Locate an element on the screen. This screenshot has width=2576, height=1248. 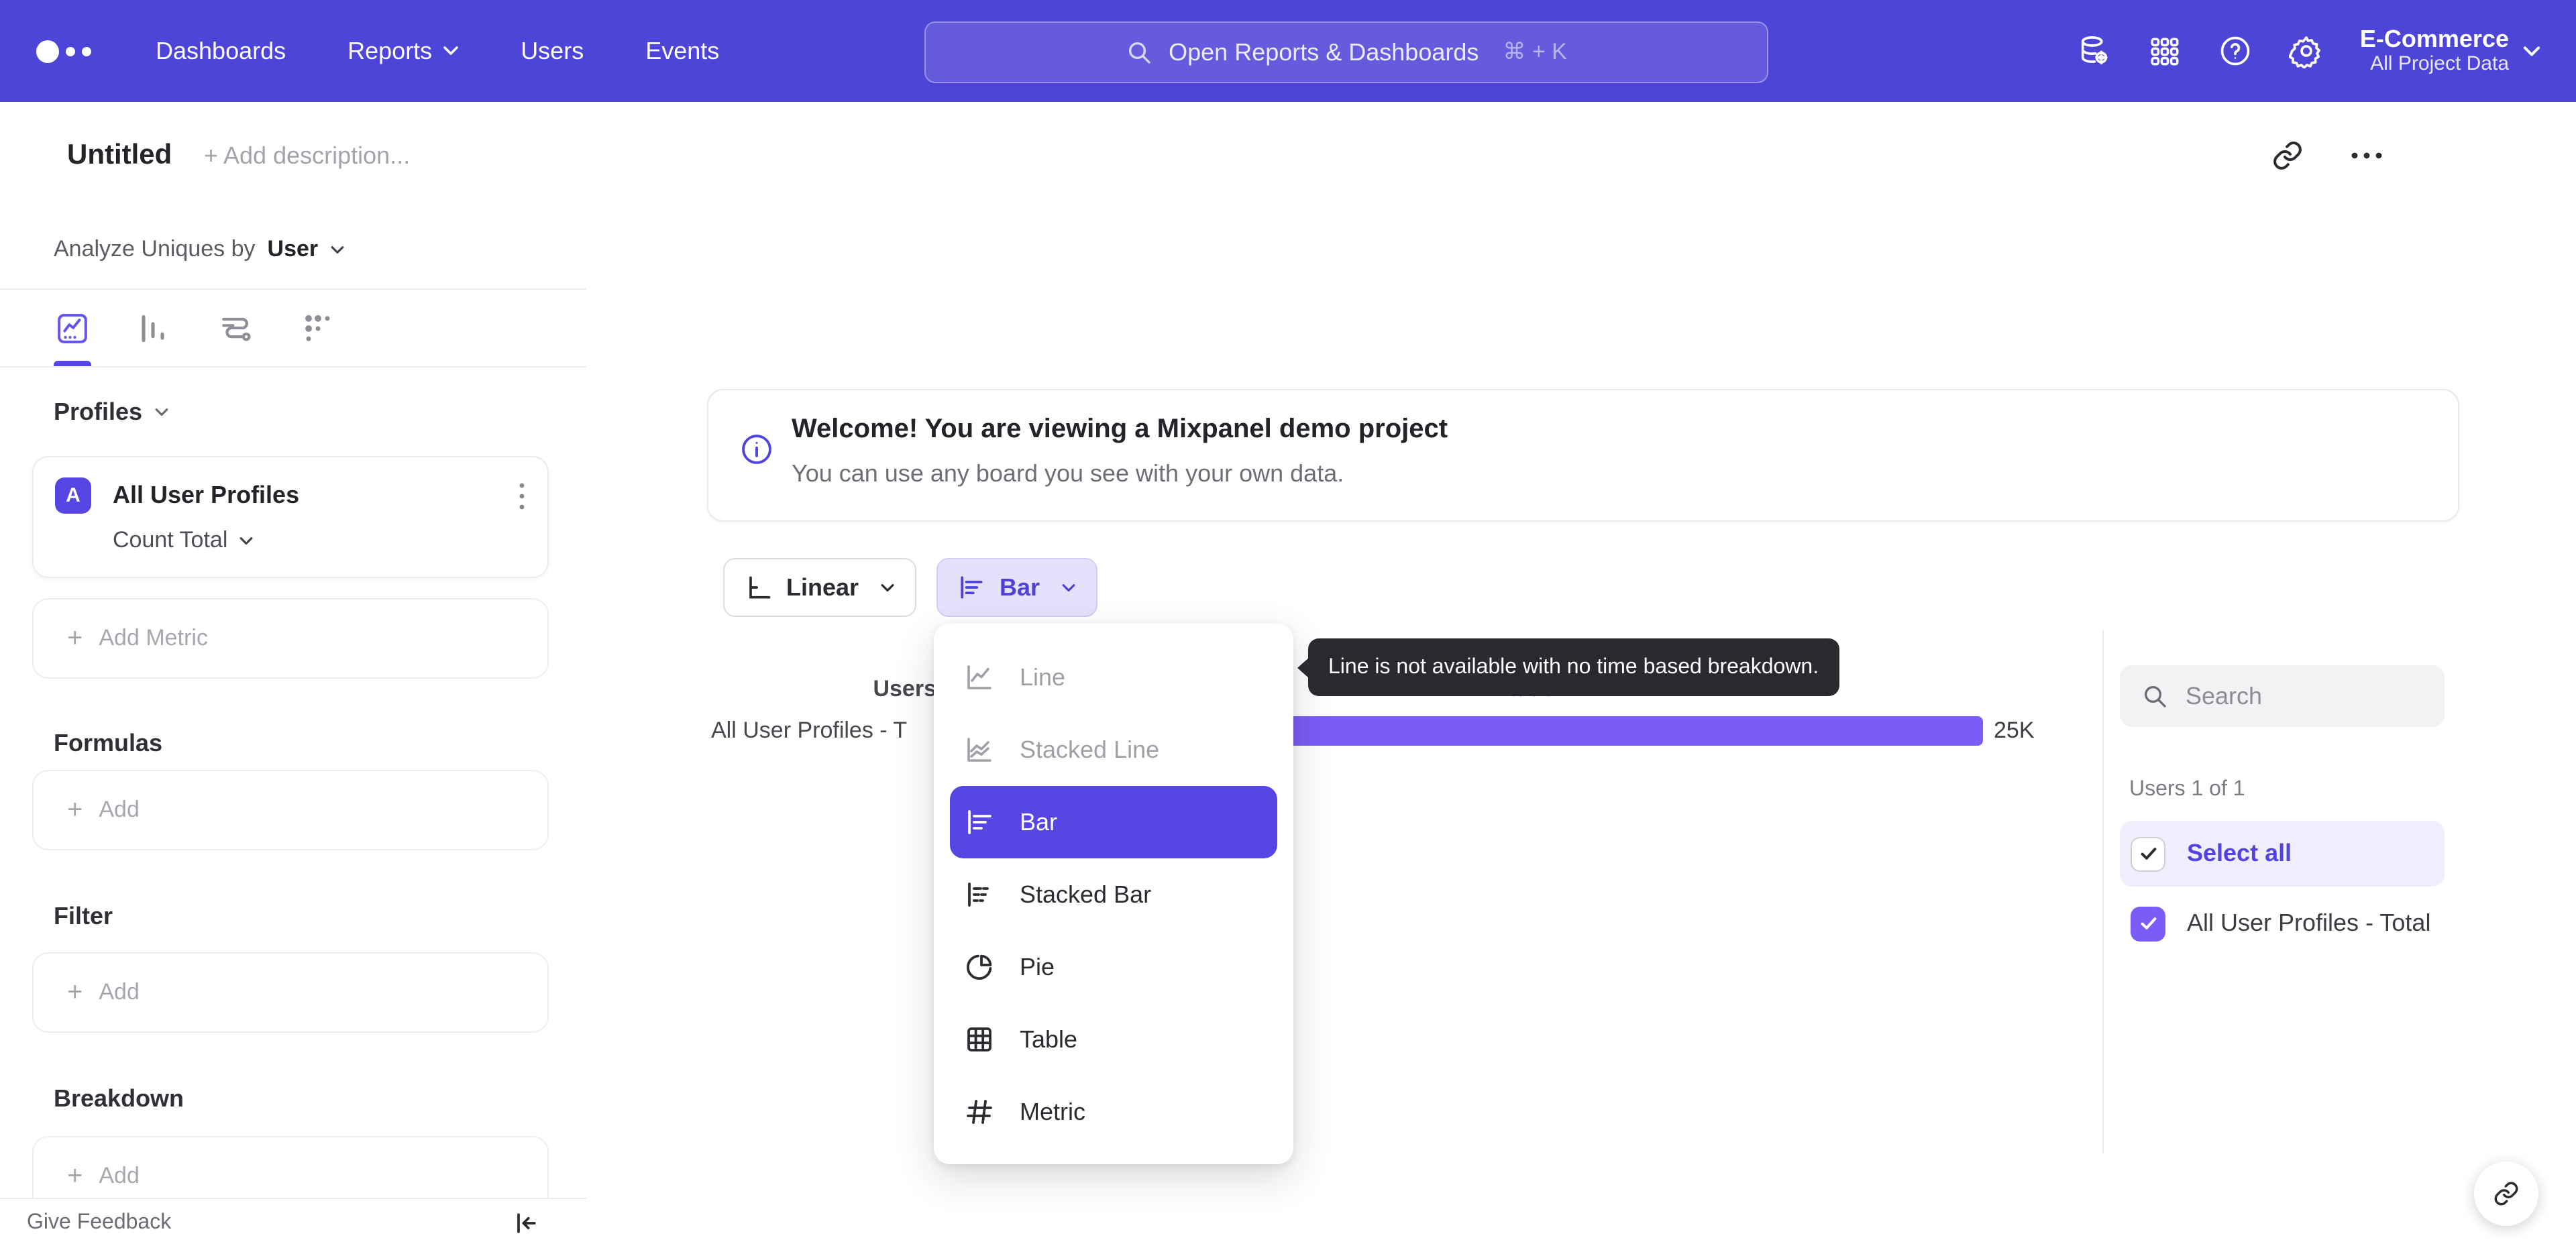
select-all-checkbox is located at coordinates (2148, 853).